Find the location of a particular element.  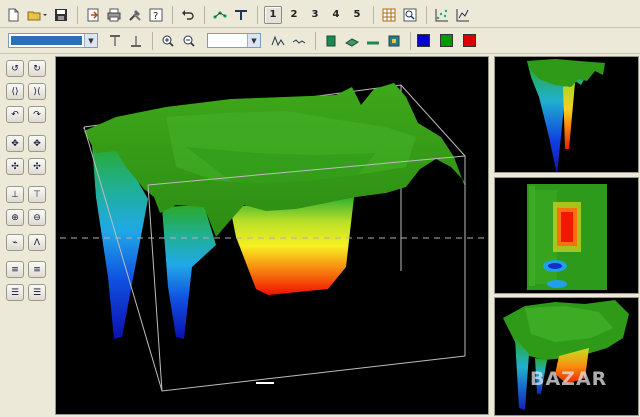

layer-stack-down-icon: ≡ is located at coordinates (37, 269).